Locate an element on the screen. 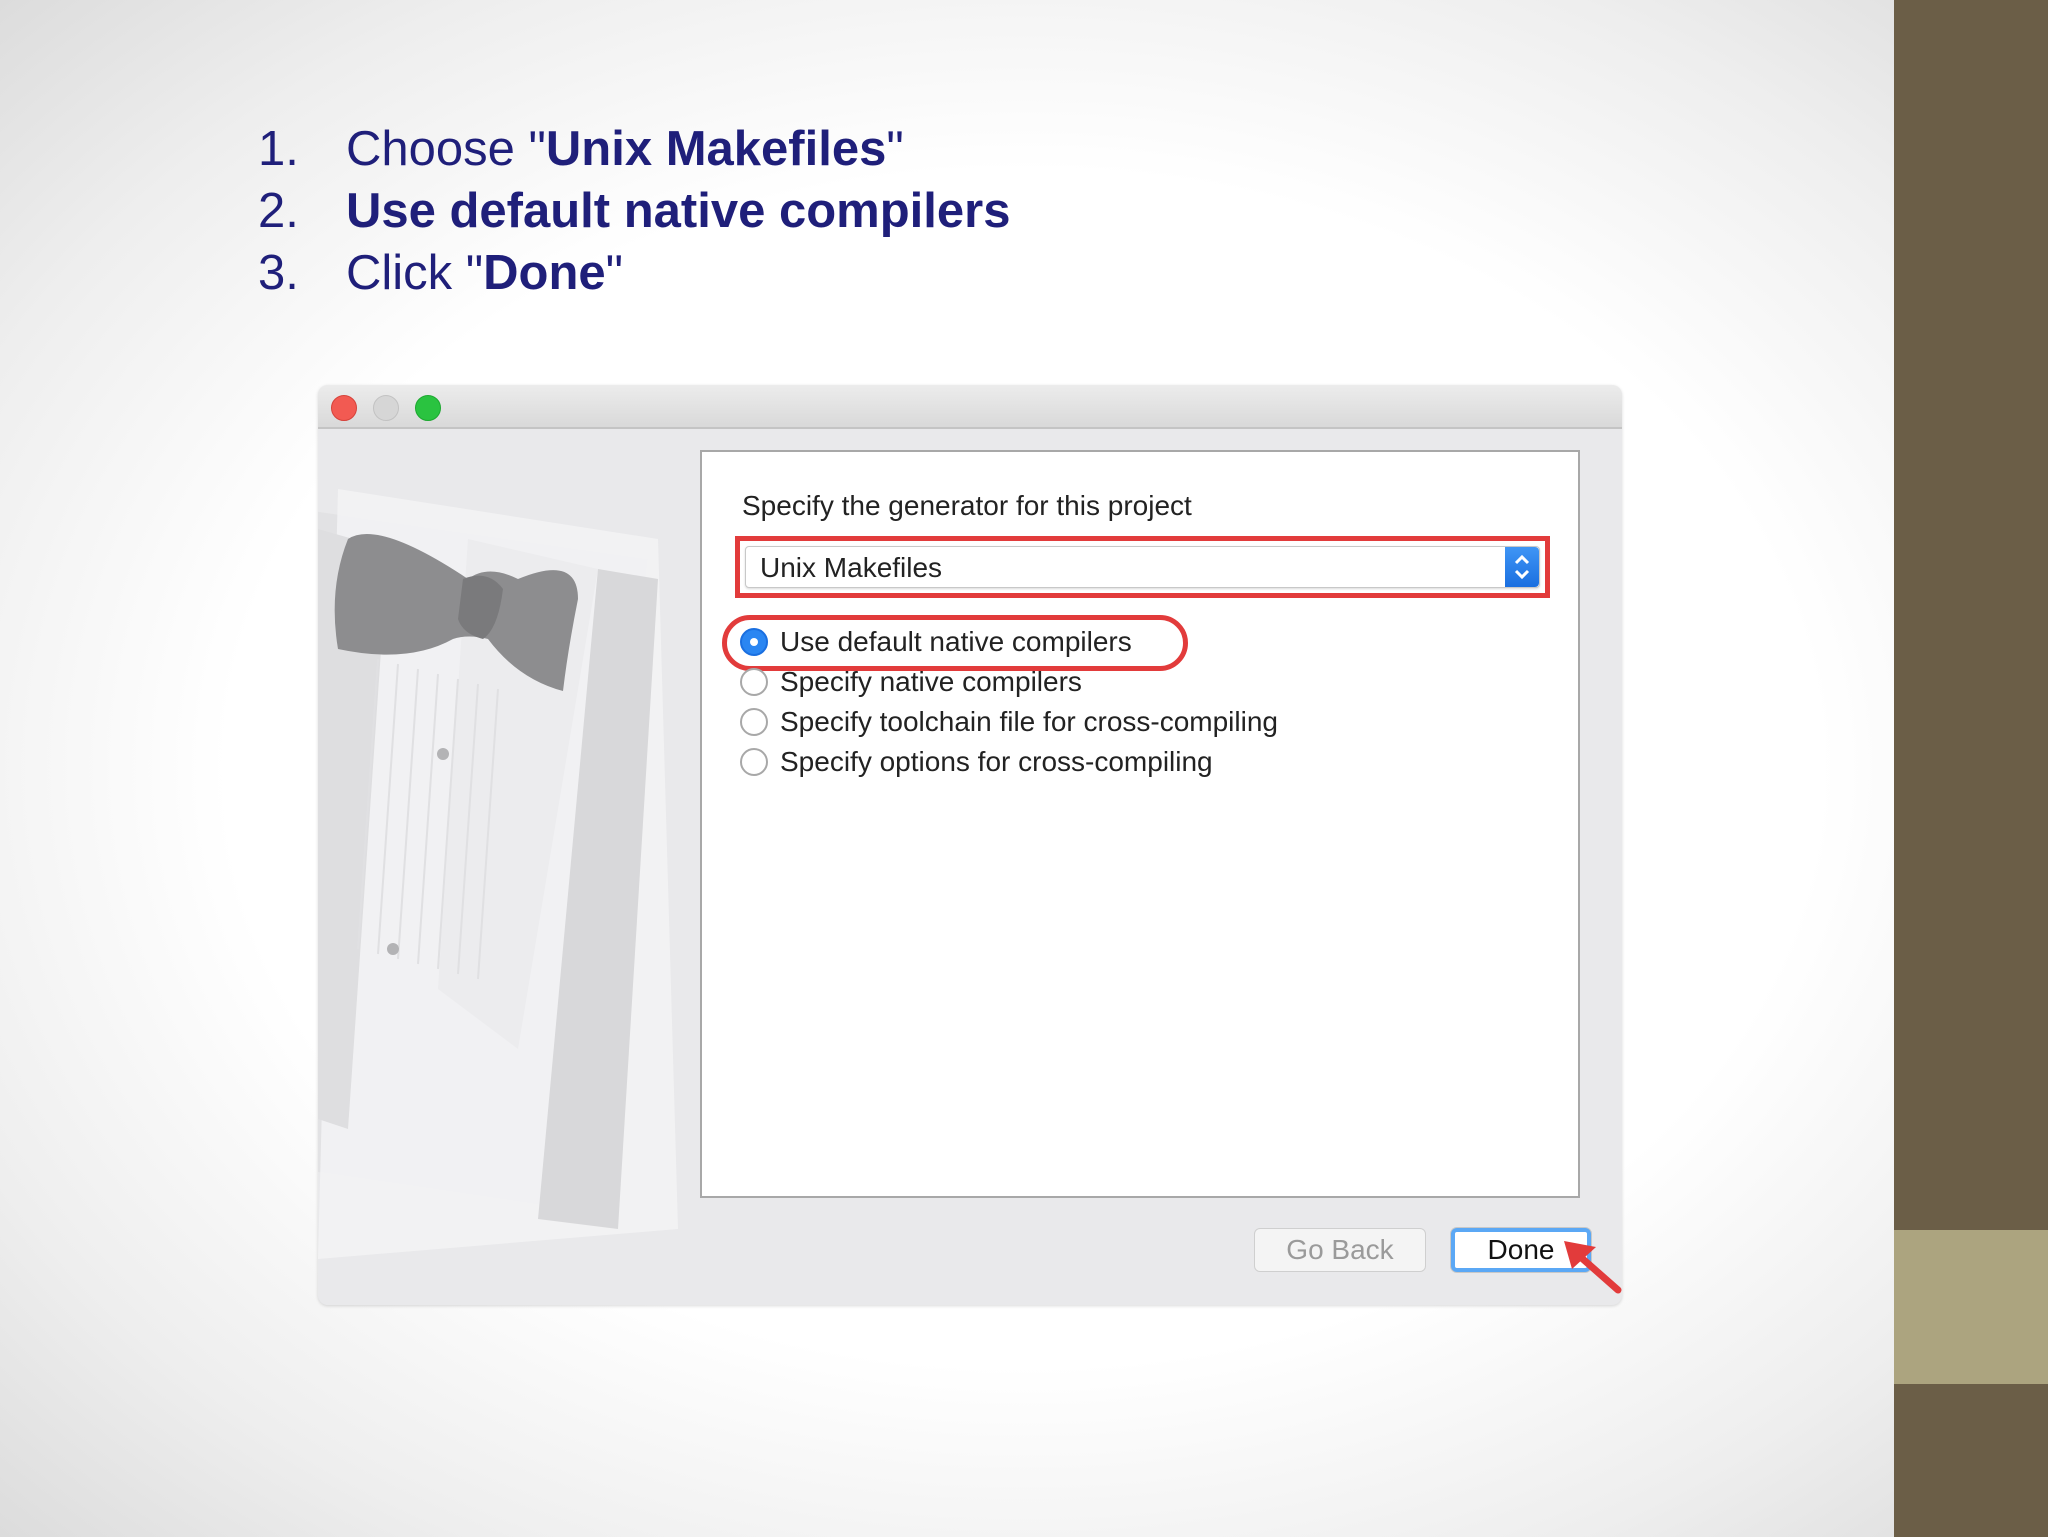 This screenshot has width=2048, height=1537. radio-cross-options: Specify options for cross-compiling is located at coordinates (976, 762).